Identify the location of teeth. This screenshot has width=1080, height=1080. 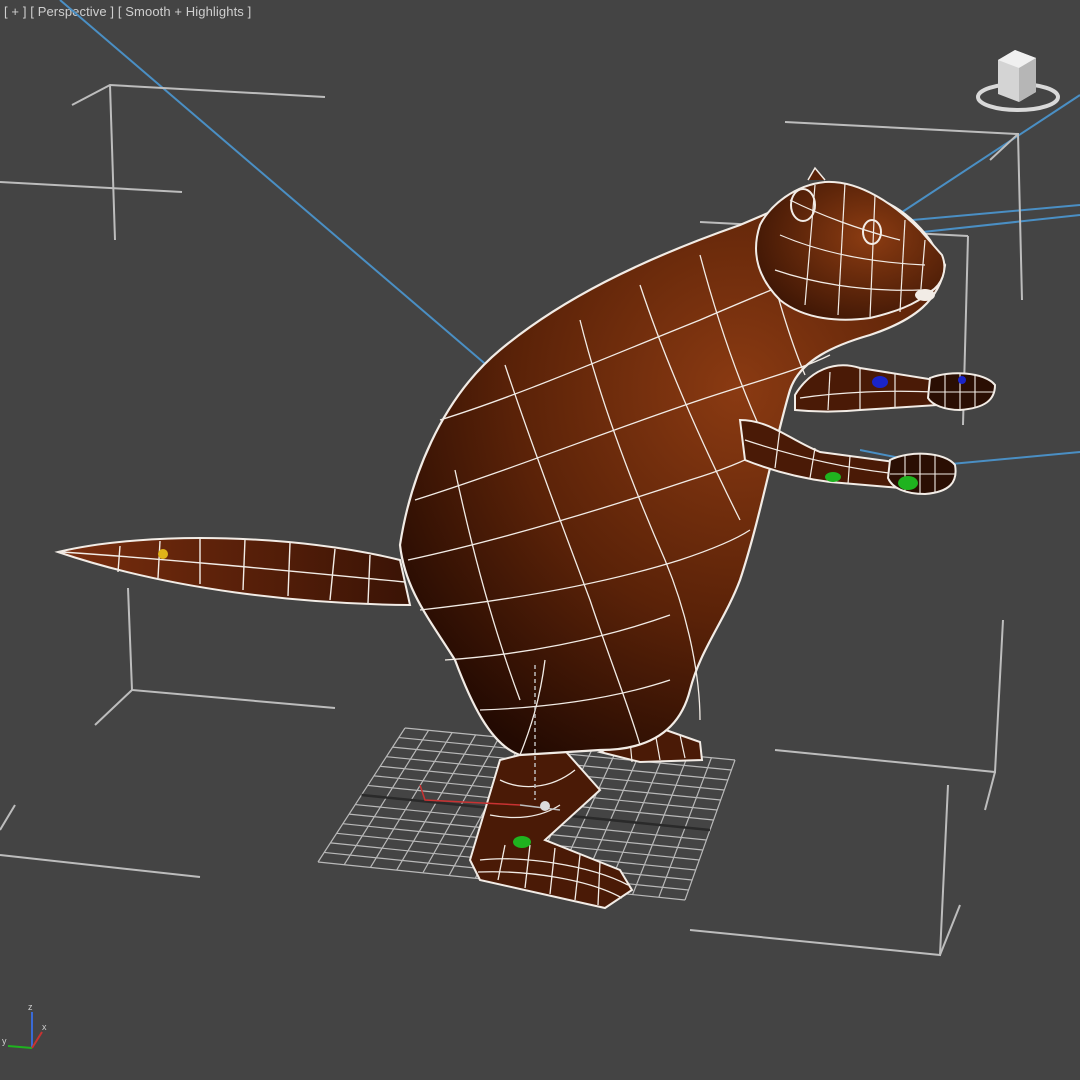
(925, 295).